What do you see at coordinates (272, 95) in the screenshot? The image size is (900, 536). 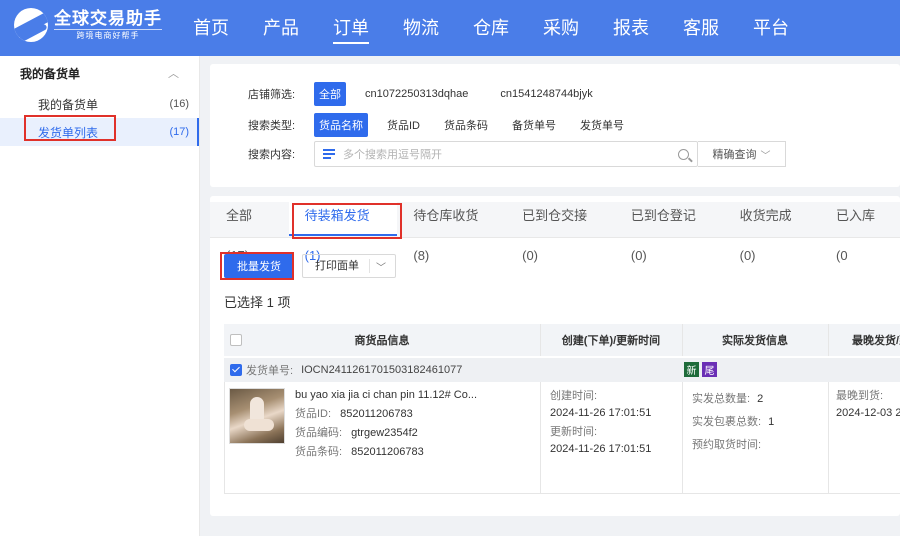 I see `store-filter-label: 店铺筛选:` at bounding box center [272, 95].